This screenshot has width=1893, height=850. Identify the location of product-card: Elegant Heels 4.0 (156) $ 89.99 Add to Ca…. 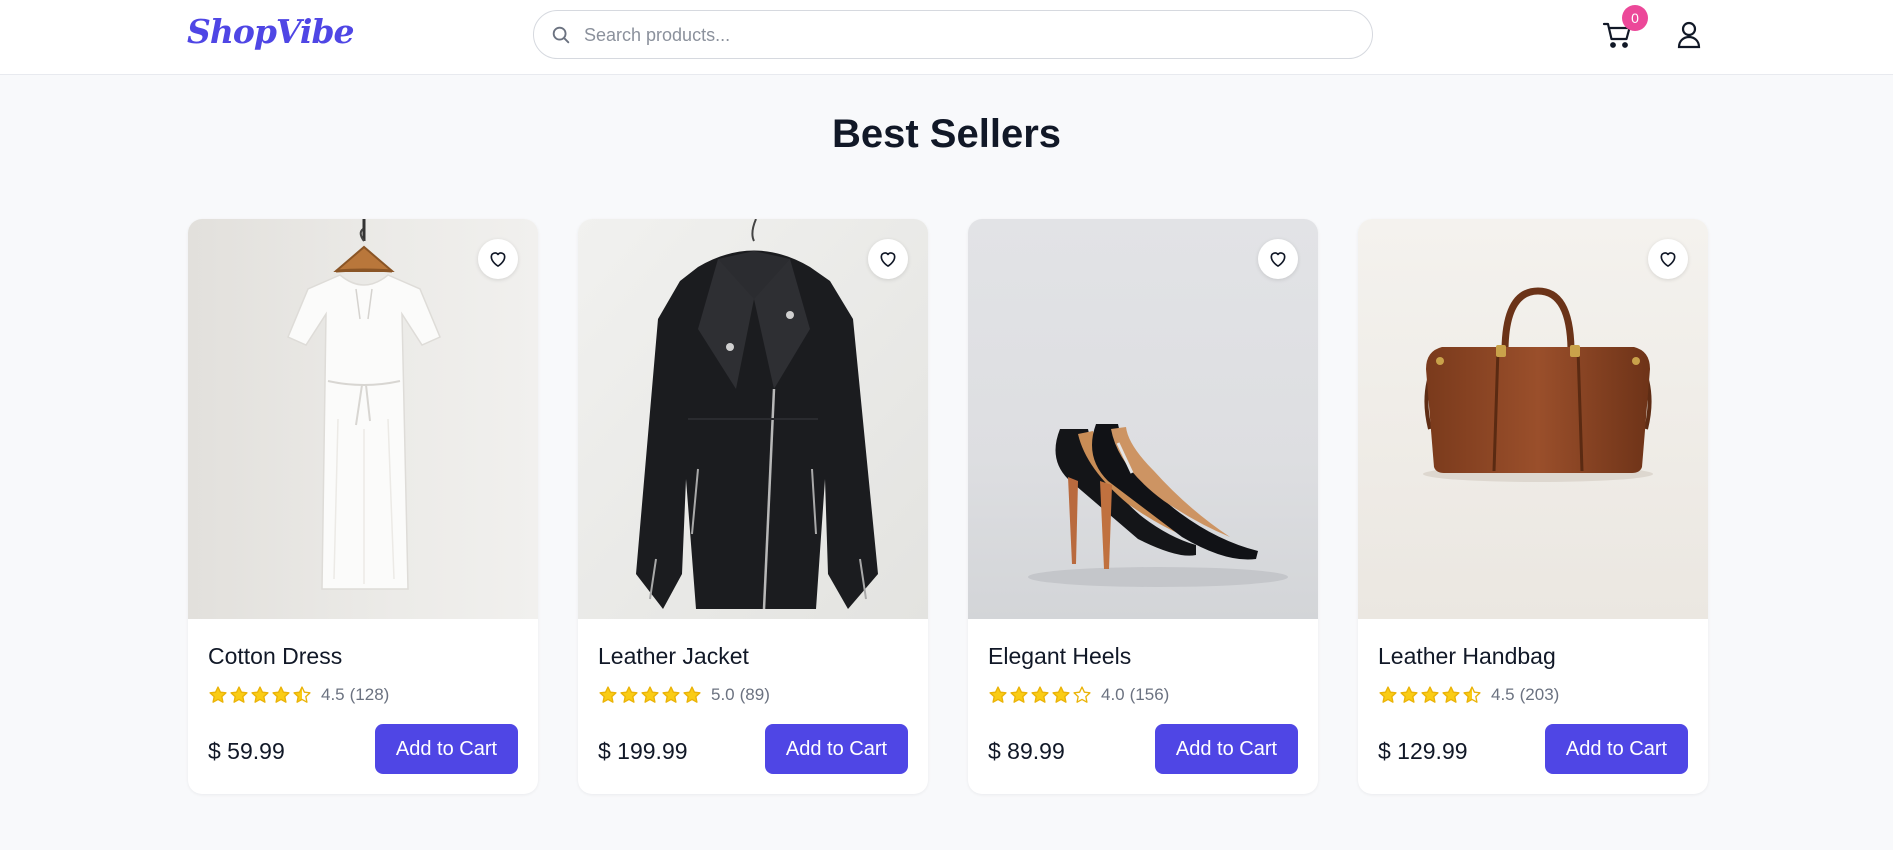
(1143, 506).